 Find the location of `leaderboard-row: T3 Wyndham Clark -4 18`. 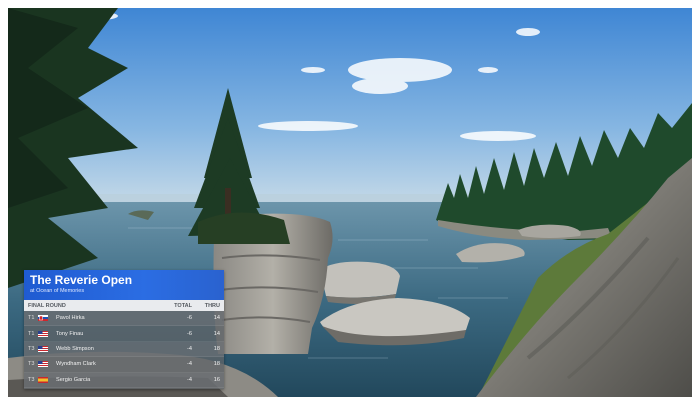

leaderboard-row: T3 Wyndham Clark -4 18 is located at coordinates (124, 365).